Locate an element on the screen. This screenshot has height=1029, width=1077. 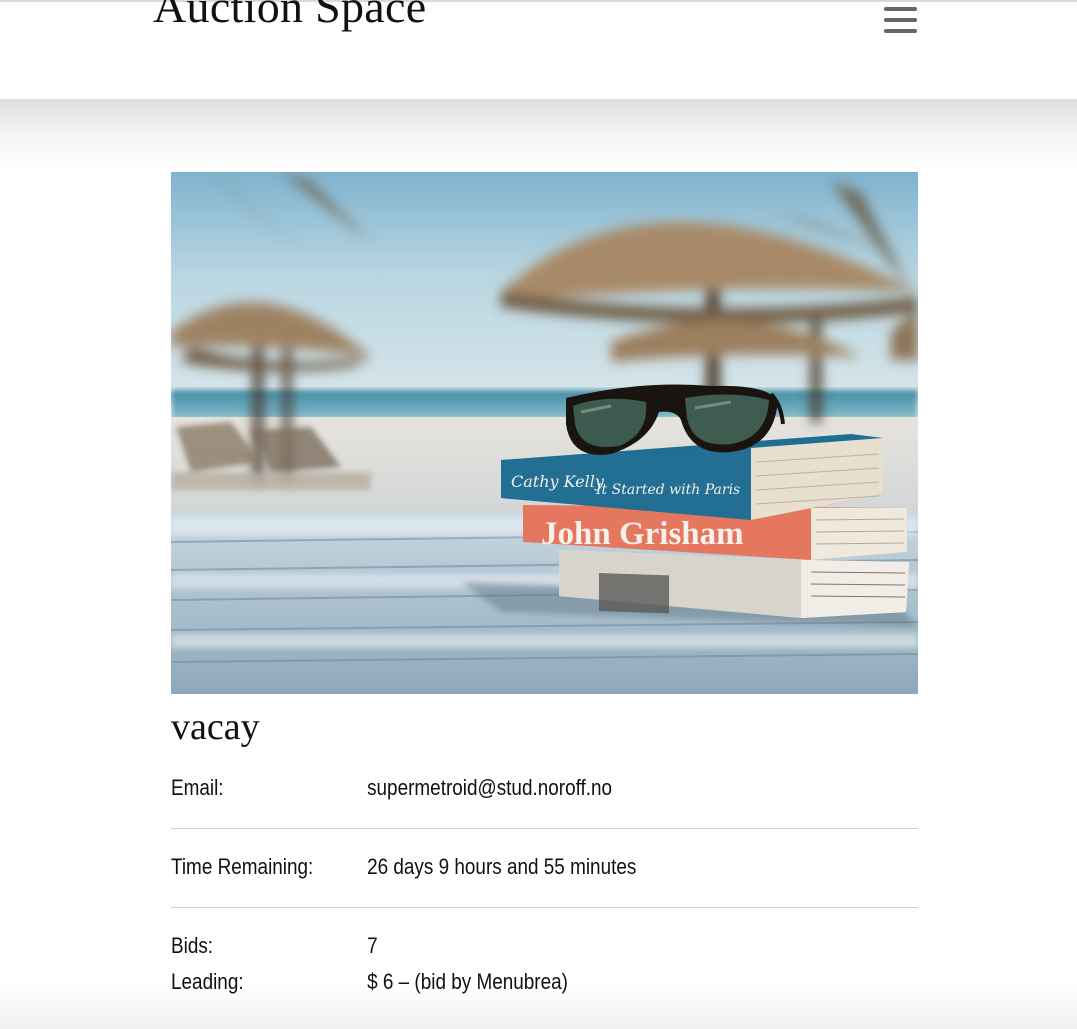
header-shadow is located at coordinates (538, 134).